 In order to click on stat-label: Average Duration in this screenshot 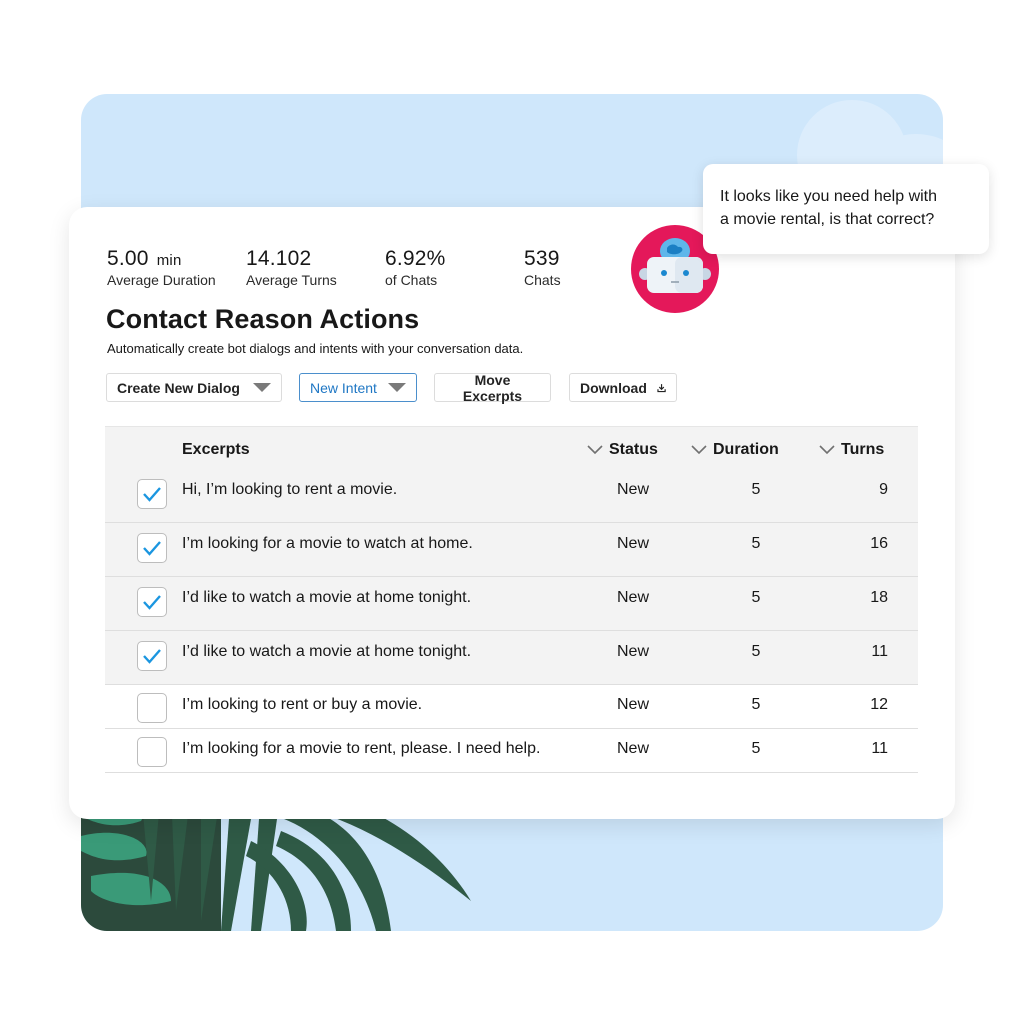, I will do `click(161, 280)`.